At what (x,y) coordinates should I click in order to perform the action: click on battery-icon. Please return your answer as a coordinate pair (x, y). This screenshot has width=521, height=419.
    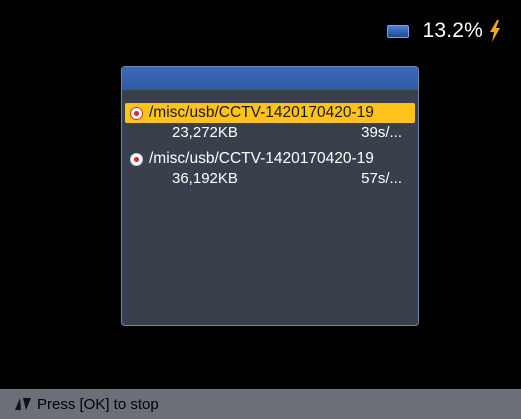
    Looking at the image, I should click on (398, 31).